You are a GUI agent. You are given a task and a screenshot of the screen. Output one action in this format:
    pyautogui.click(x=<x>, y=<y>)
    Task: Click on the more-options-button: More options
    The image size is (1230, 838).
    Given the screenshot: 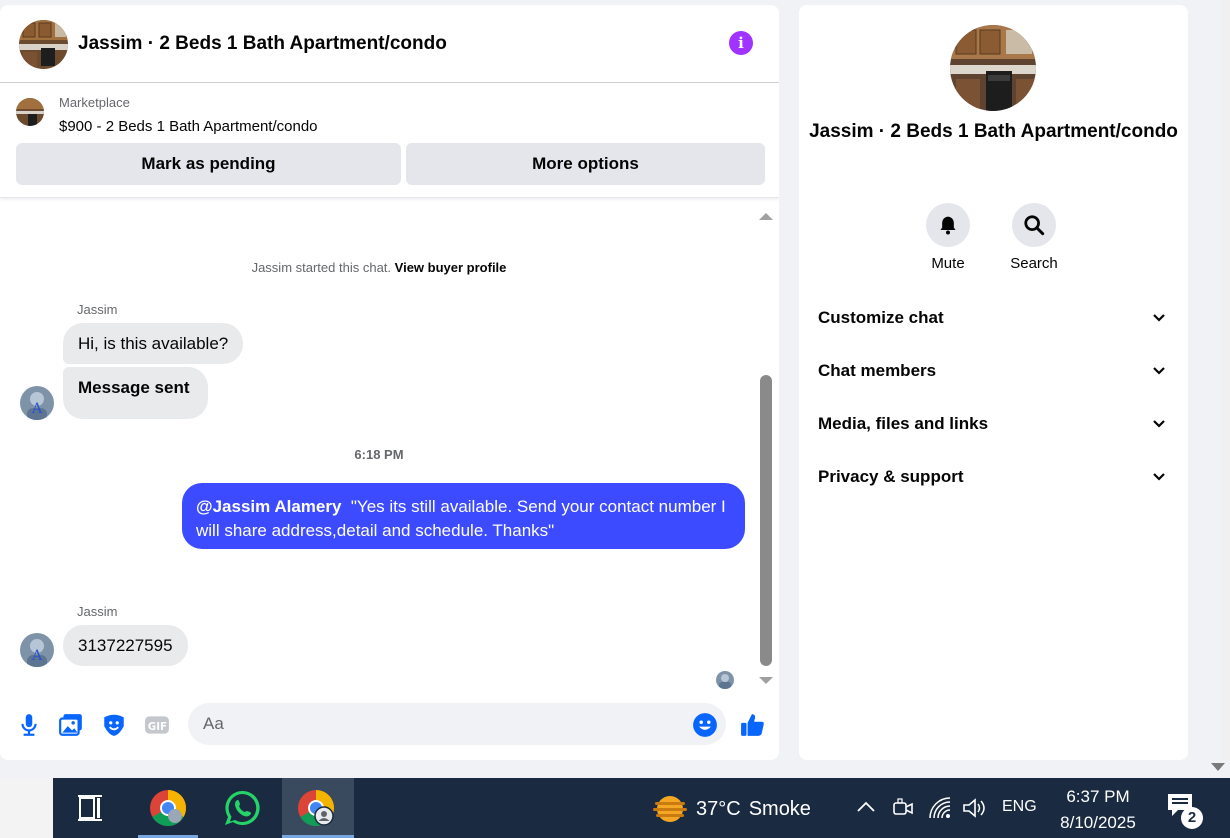 What is the action you would take?
    pyautogui.click(x=585, y=164)
    